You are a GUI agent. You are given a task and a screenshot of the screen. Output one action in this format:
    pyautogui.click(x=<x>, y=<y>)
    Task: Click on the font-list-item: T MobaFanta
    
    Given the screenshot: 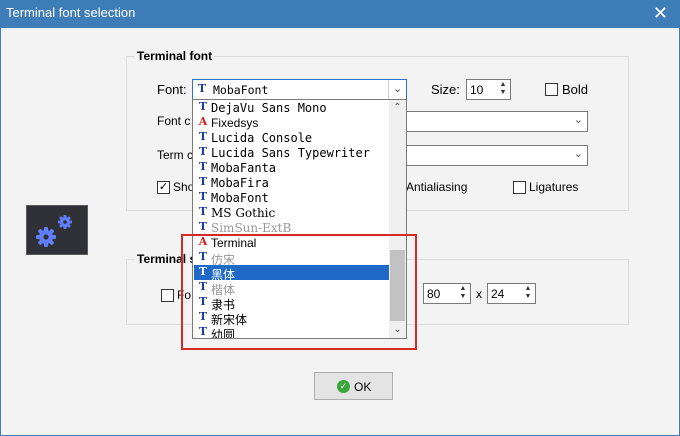 What is the action you would take?
    pyautogui.click(x=292, y=168)
    